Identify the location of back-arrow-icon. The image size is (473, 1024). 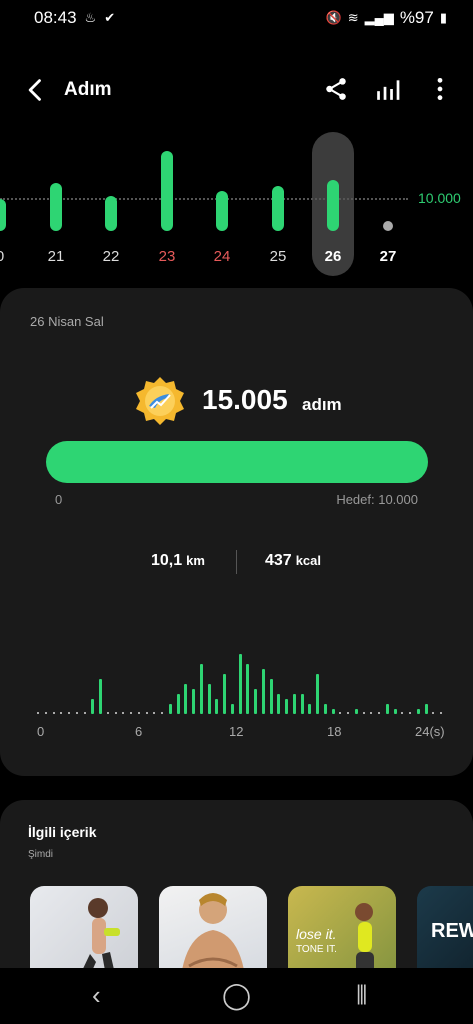
(36, 90).